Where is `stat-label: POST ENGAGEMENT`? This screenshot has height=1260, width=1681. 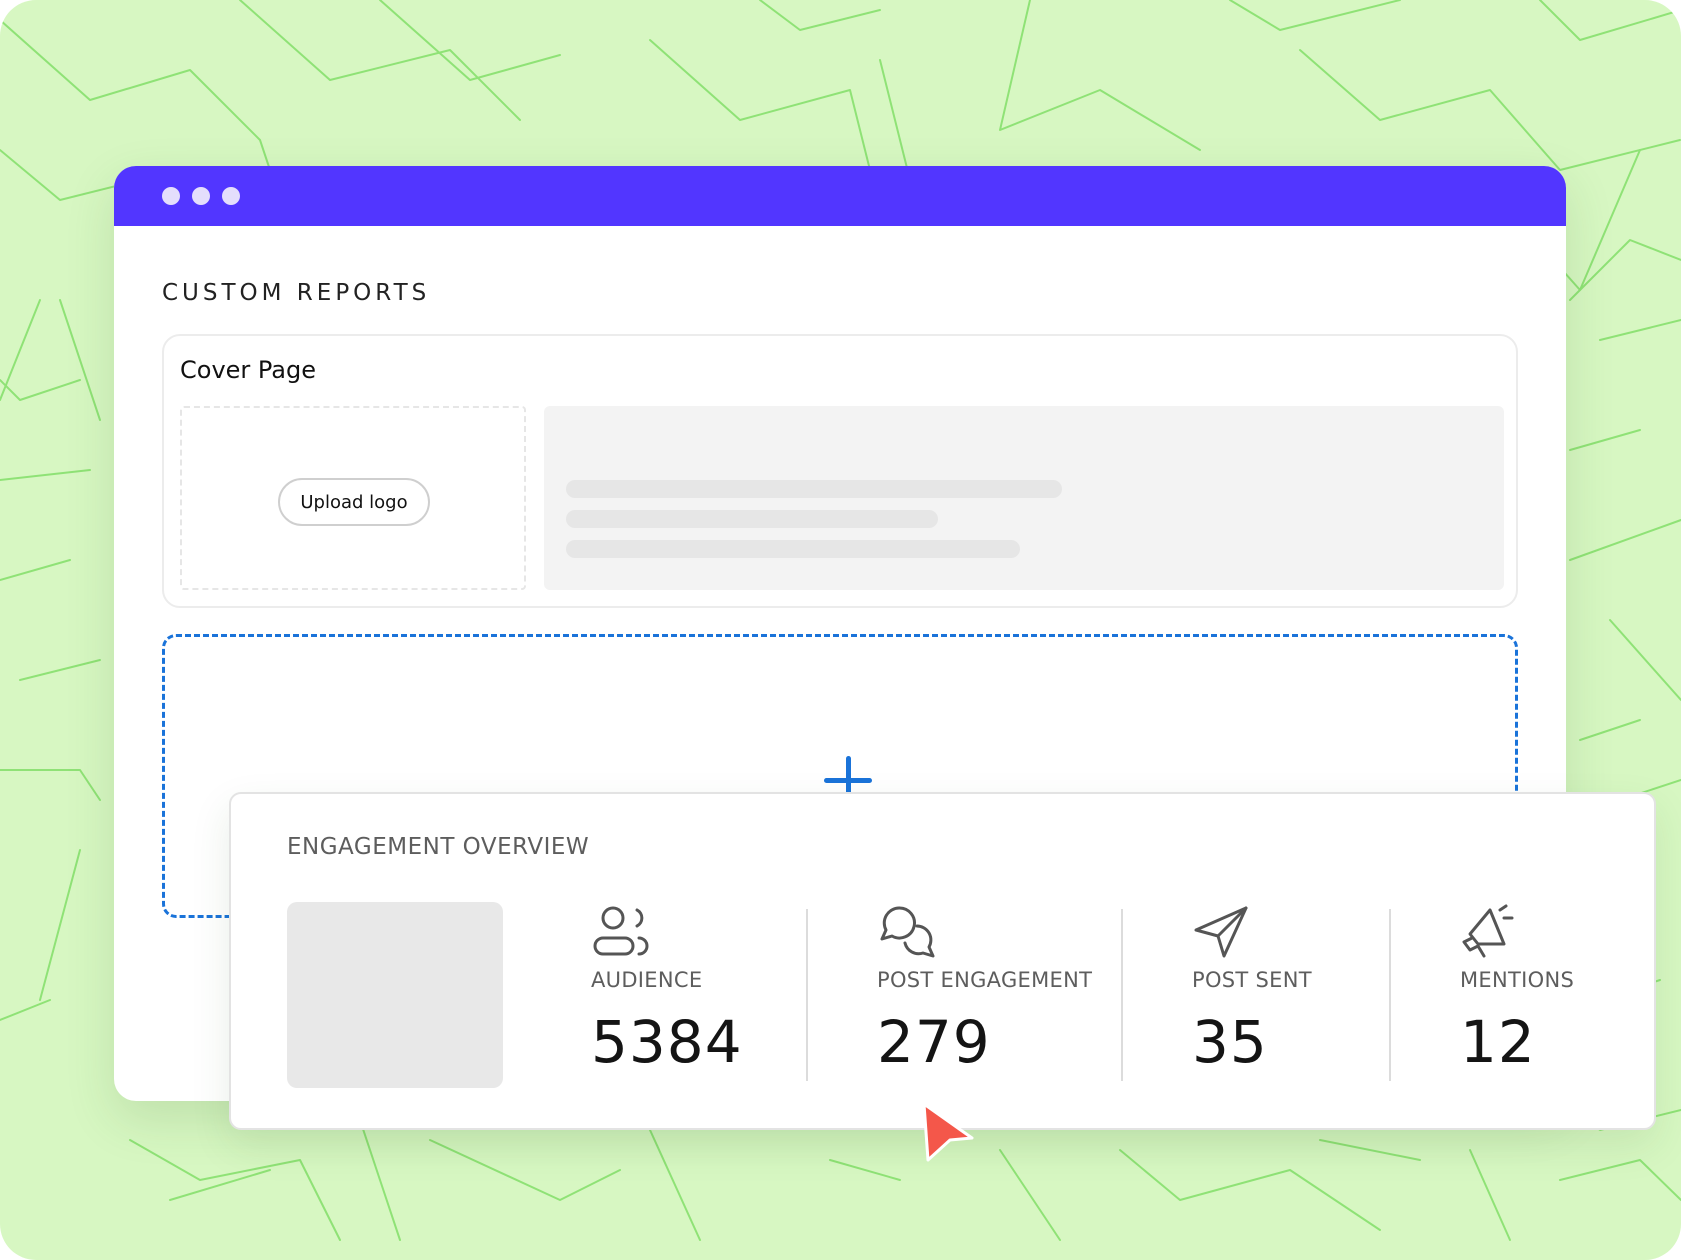
stat-label: POST ENGAGEMENT is located at coordinates (985, 980).